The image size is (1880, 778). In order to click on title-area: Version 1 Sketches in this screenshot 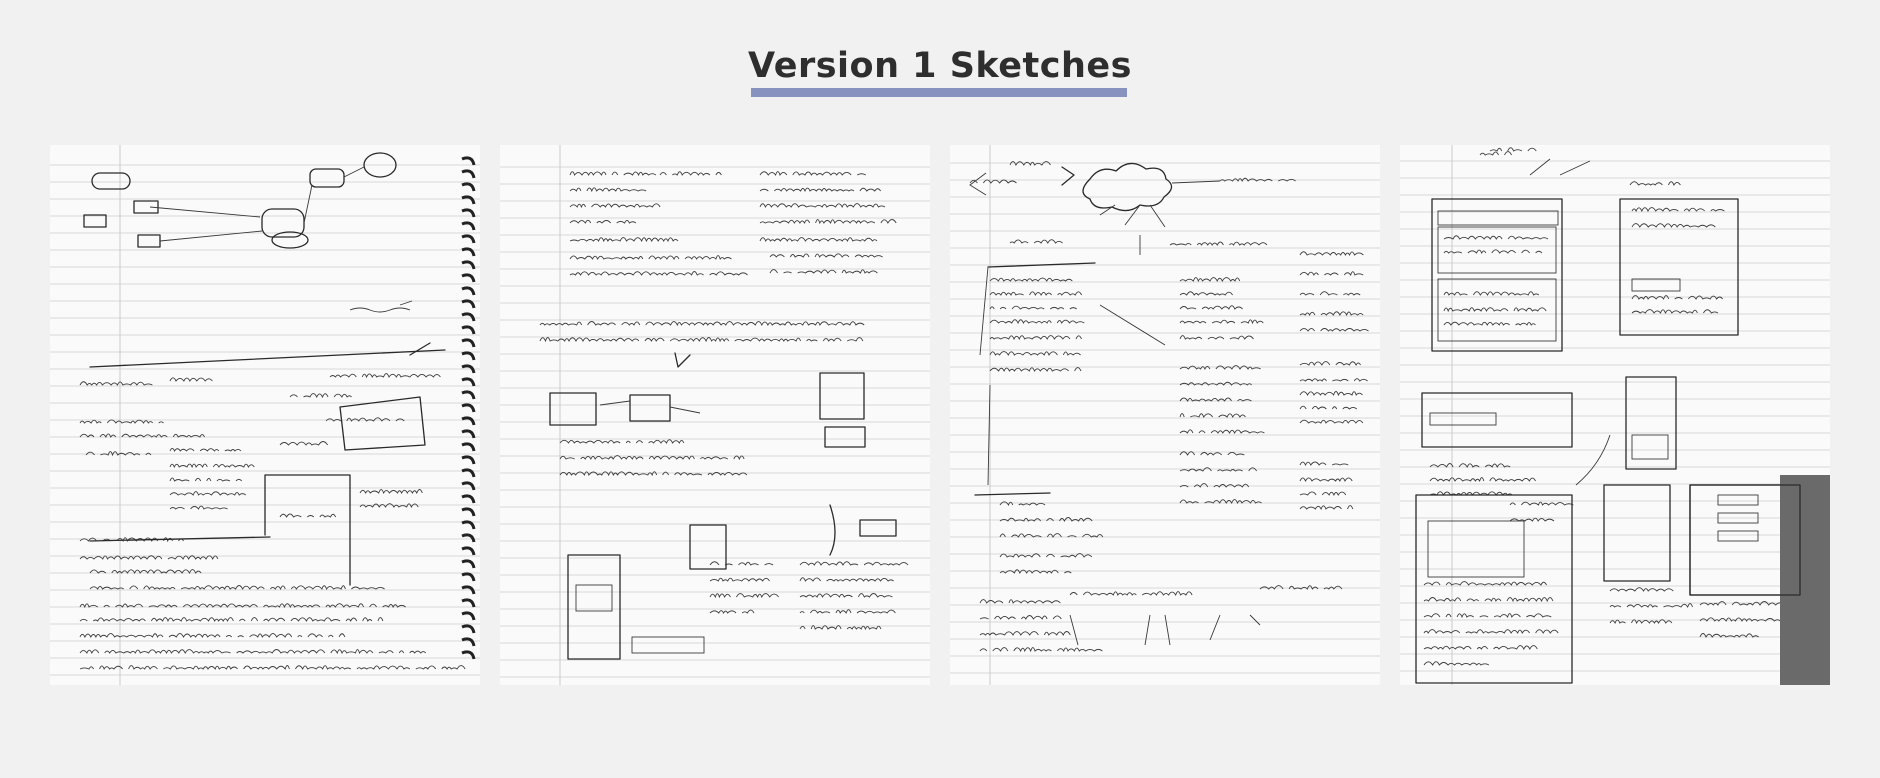, I will do `click(940, 66)`.